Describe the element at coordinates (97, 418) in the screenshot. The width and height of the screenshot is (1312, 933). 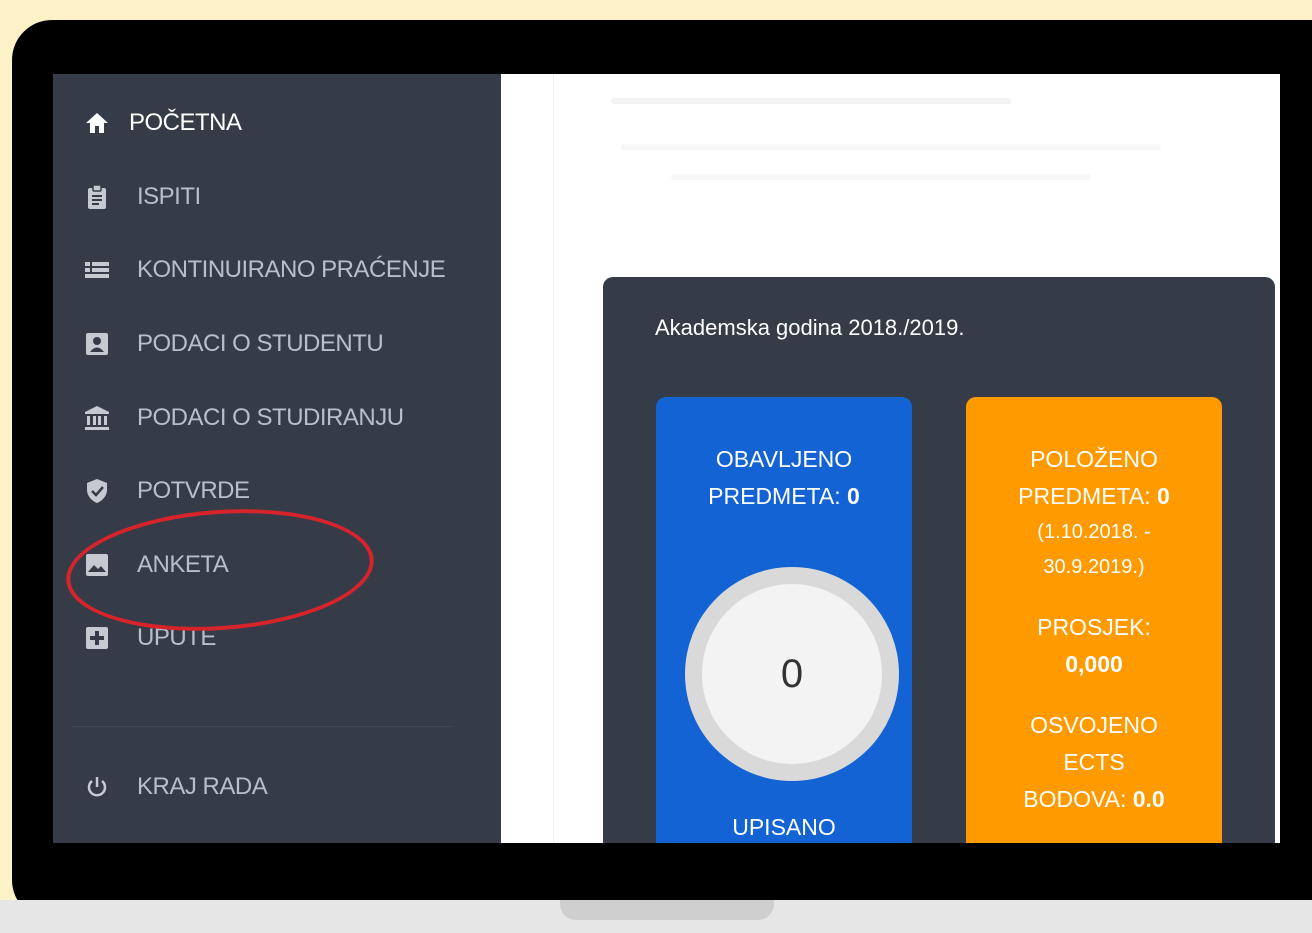
I see `bank-icon` at that location.